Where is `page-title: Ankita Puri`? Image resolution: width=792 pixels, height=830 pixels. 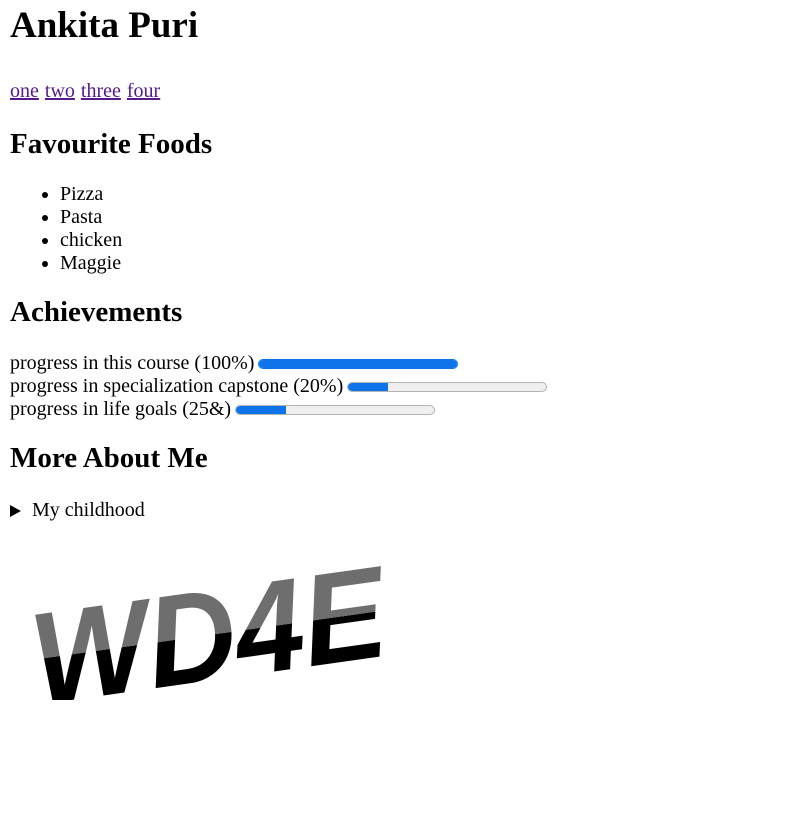
page-title: Ankita Puri is located at coordinates (104, 25).